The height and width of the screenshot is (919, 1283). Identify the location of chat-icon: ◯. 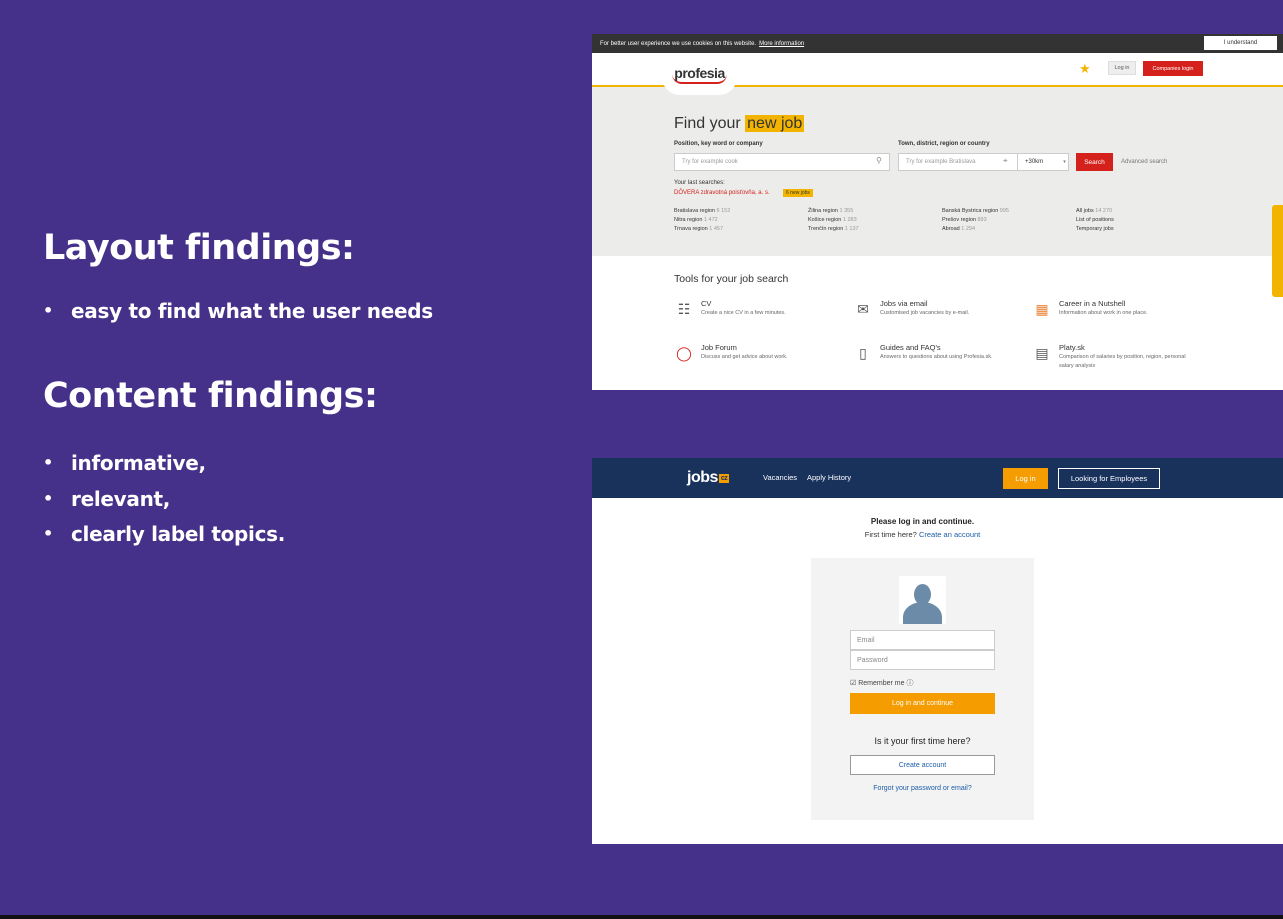
(684, 353).